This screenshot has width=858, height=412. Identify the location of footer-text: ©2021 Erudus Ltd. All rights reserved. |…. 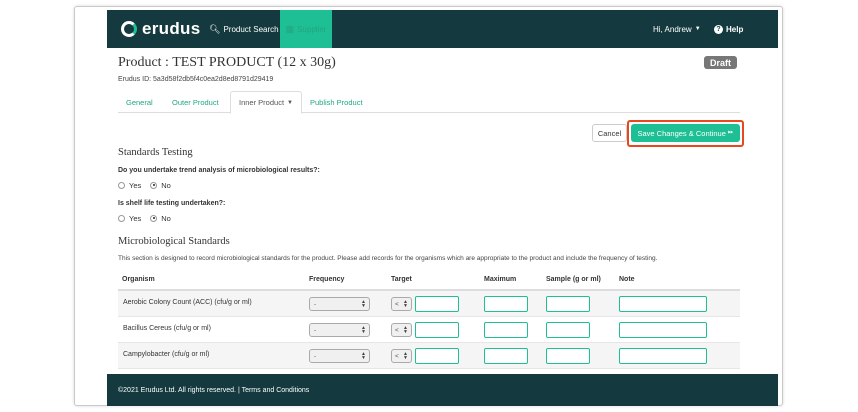
(214, 390).